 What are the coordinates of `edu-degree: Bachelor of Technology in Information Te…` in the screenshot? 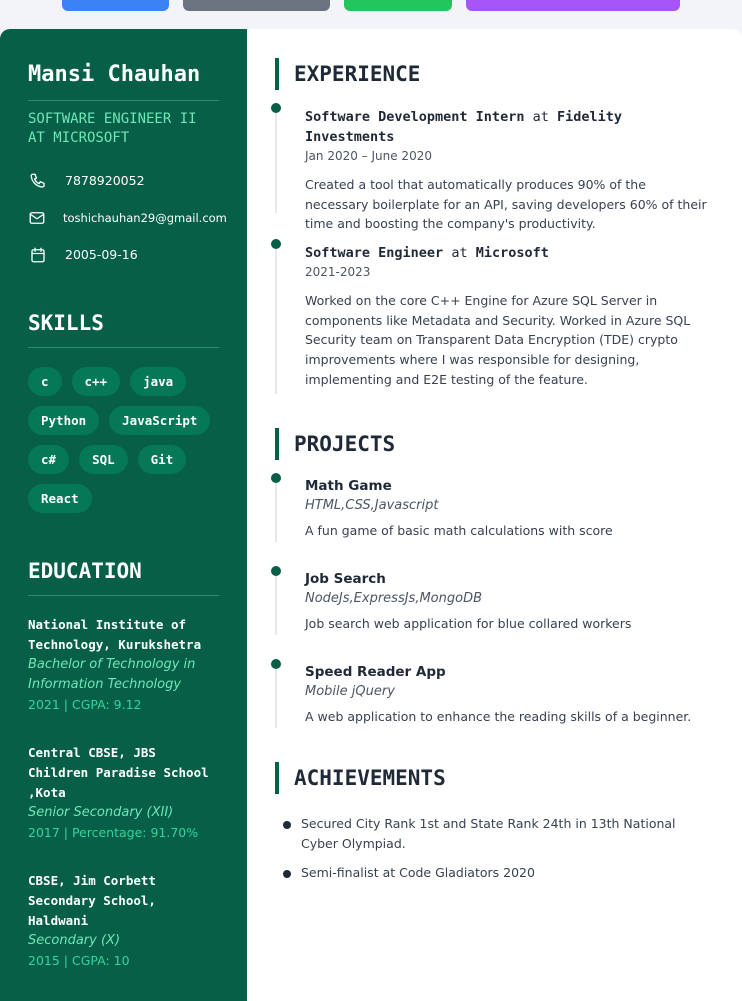 It's located at (112, 674).